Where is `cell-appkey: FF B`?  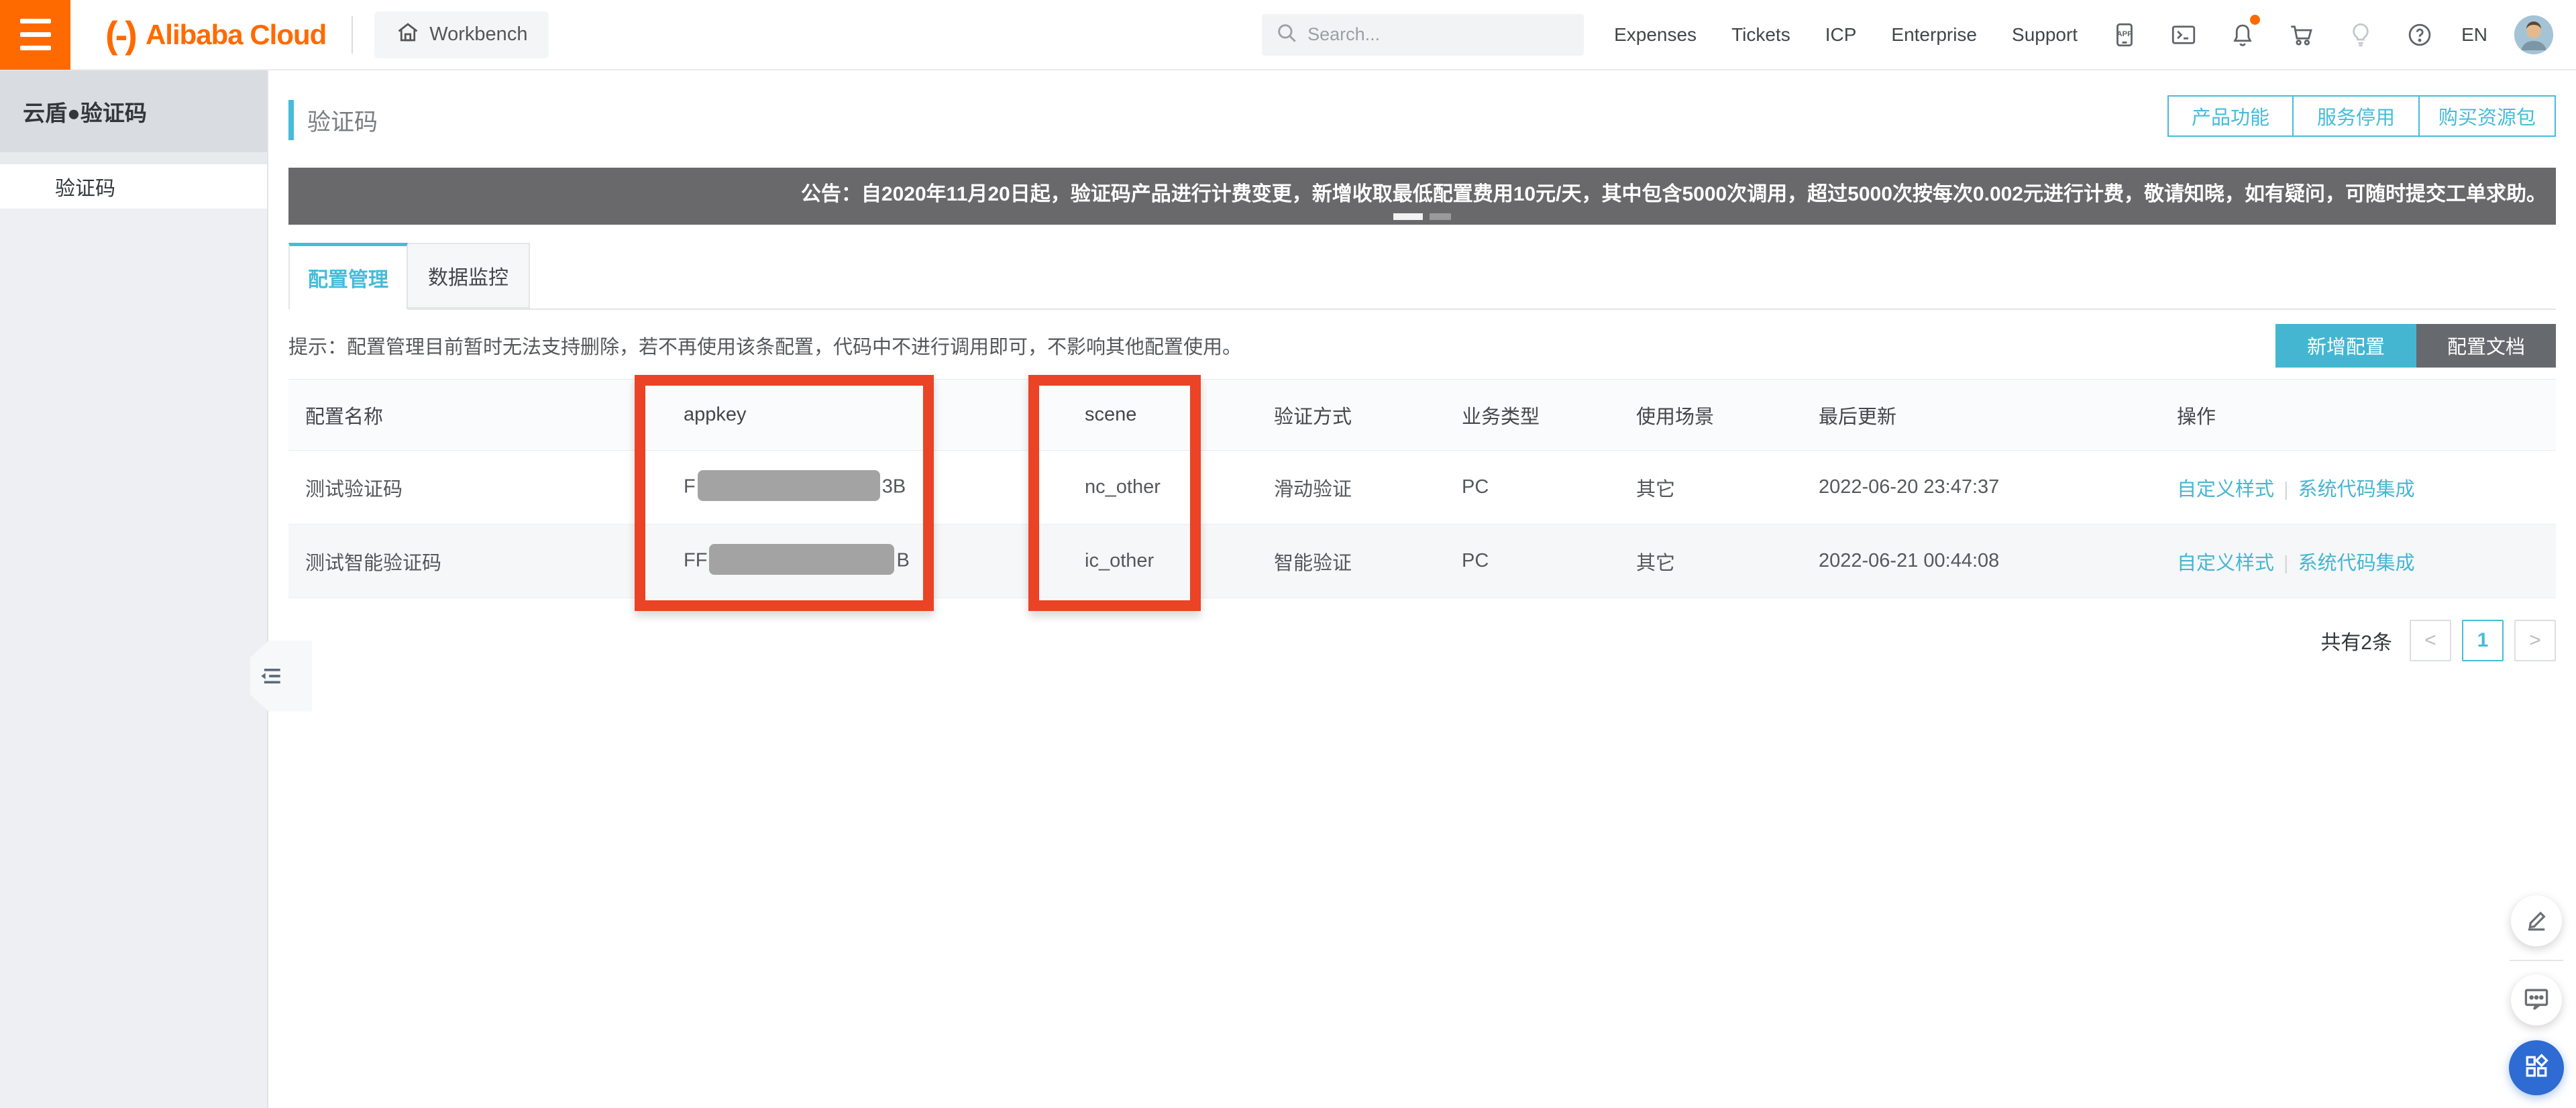
cell-appkey: FF B is located at coordinates (867, 561).